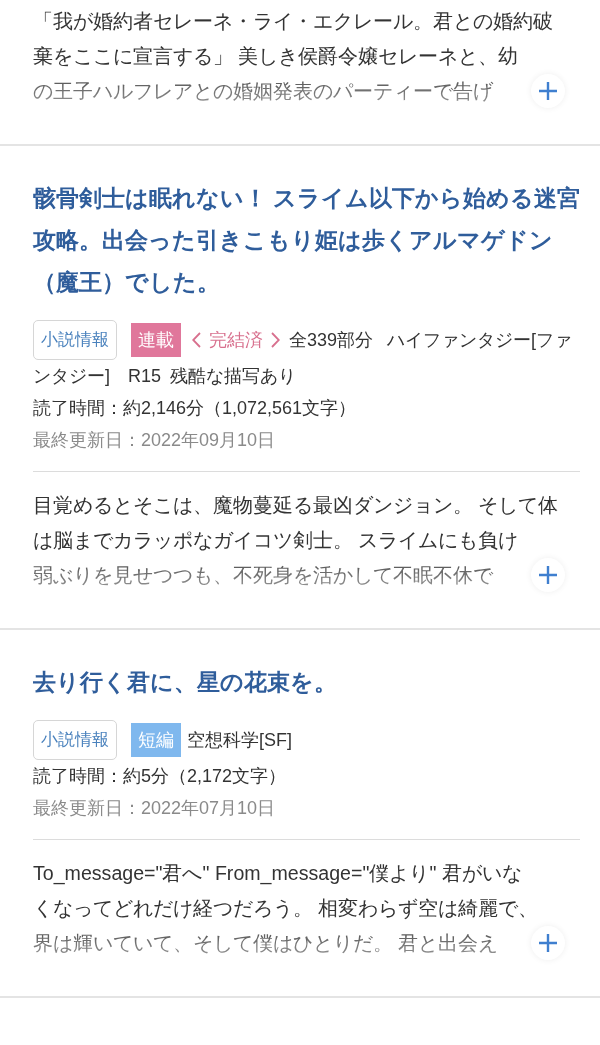 This screenshot has height=1045, width=600. Describe the element at coordinates (286, 908) in the screenshot. I see `synopsis-line: くなってどれだけ経つだろう。 相変わらず空は綺麗で、` at that location.